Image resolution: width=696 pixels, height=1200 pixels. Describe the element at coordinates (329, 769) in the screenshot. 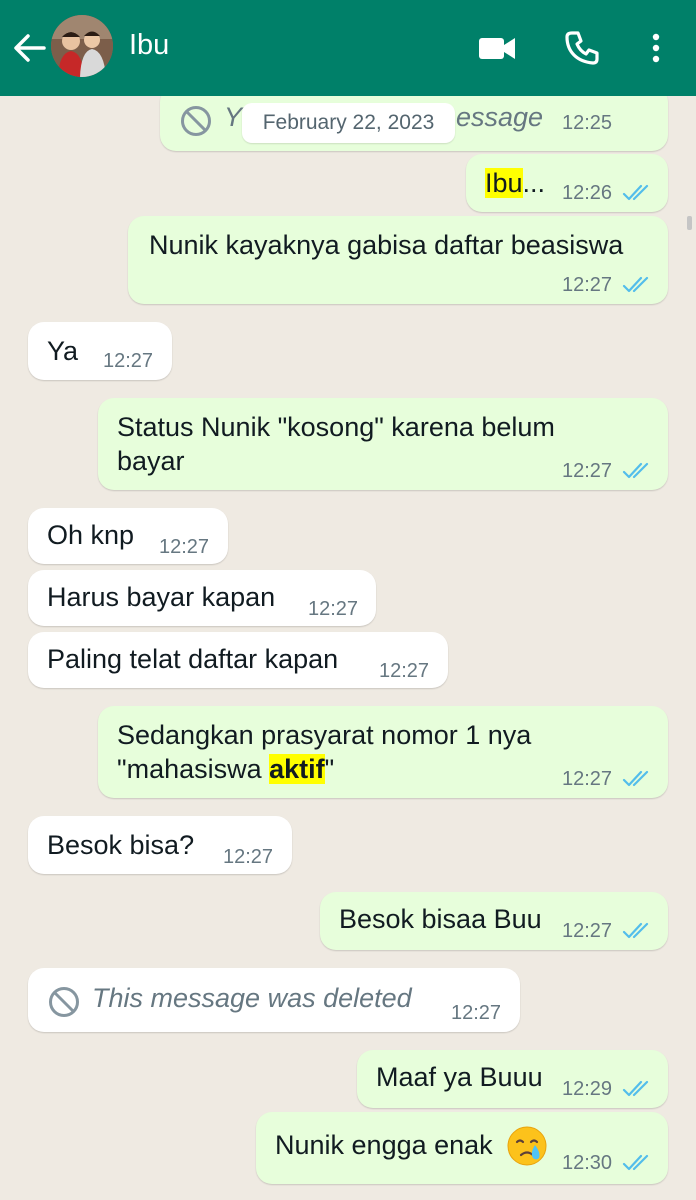

I see `message-text-end: "` at that location.